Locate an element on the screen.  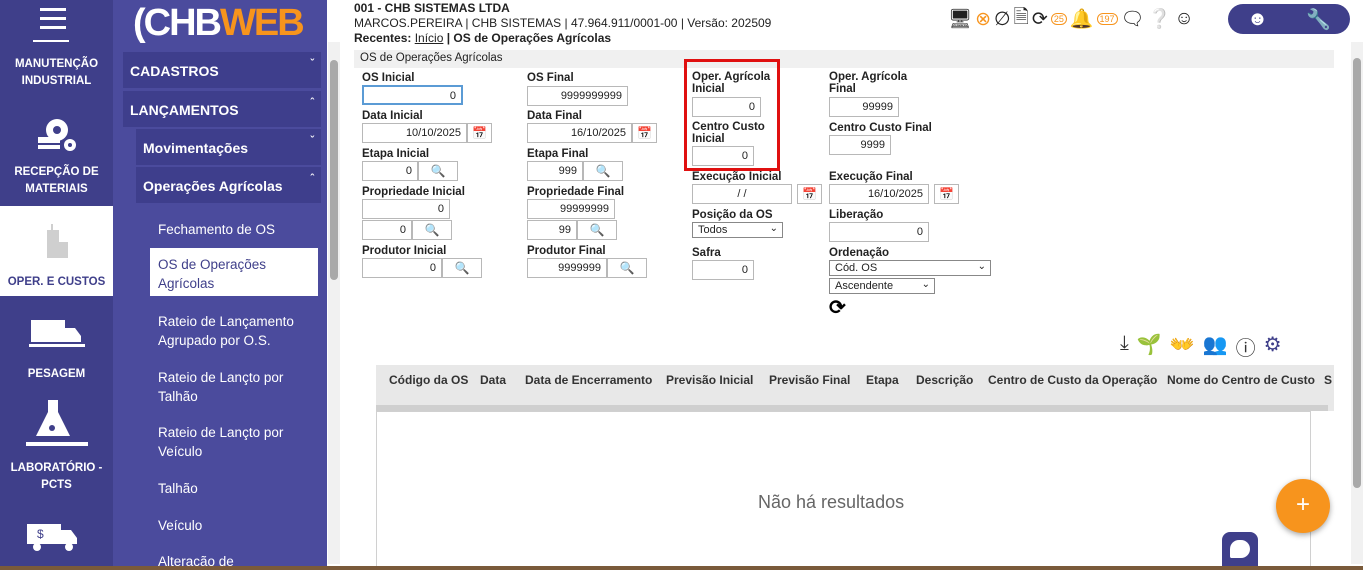
cc-final-input: 9999 is located at coordinates (860, 145).